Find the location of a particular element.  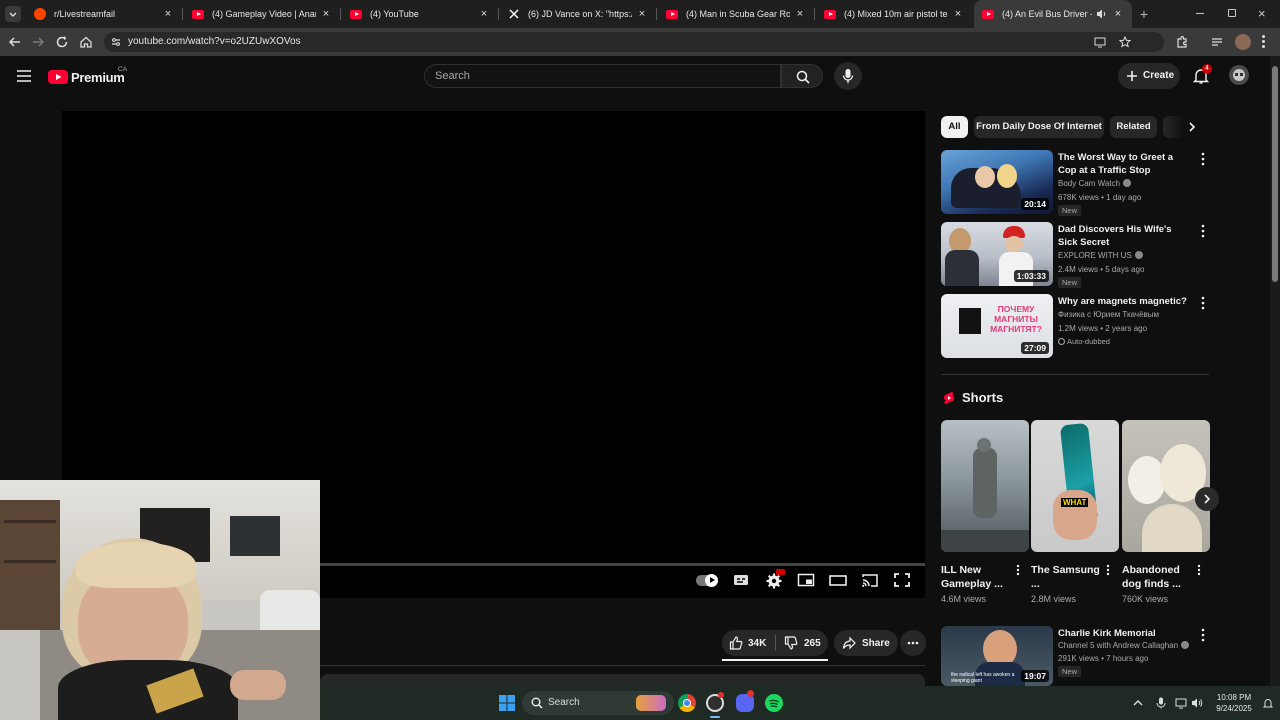

tab-6-active: (4) An Evil Bus Driver - YouT × is located at coordinates (1053, 14).